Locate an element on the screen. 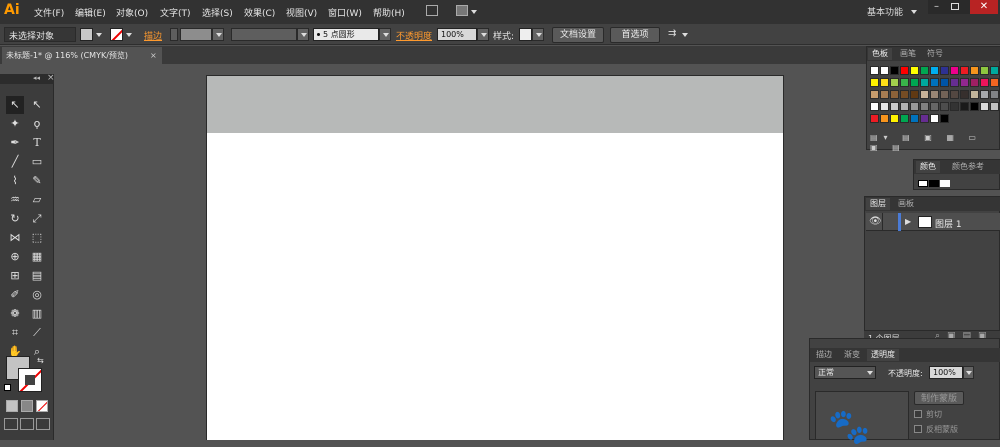 The width and height of the screenshot is (1000, 447). perspective-grid-tool-icon: ▦ is located at coordinates (37, 257).